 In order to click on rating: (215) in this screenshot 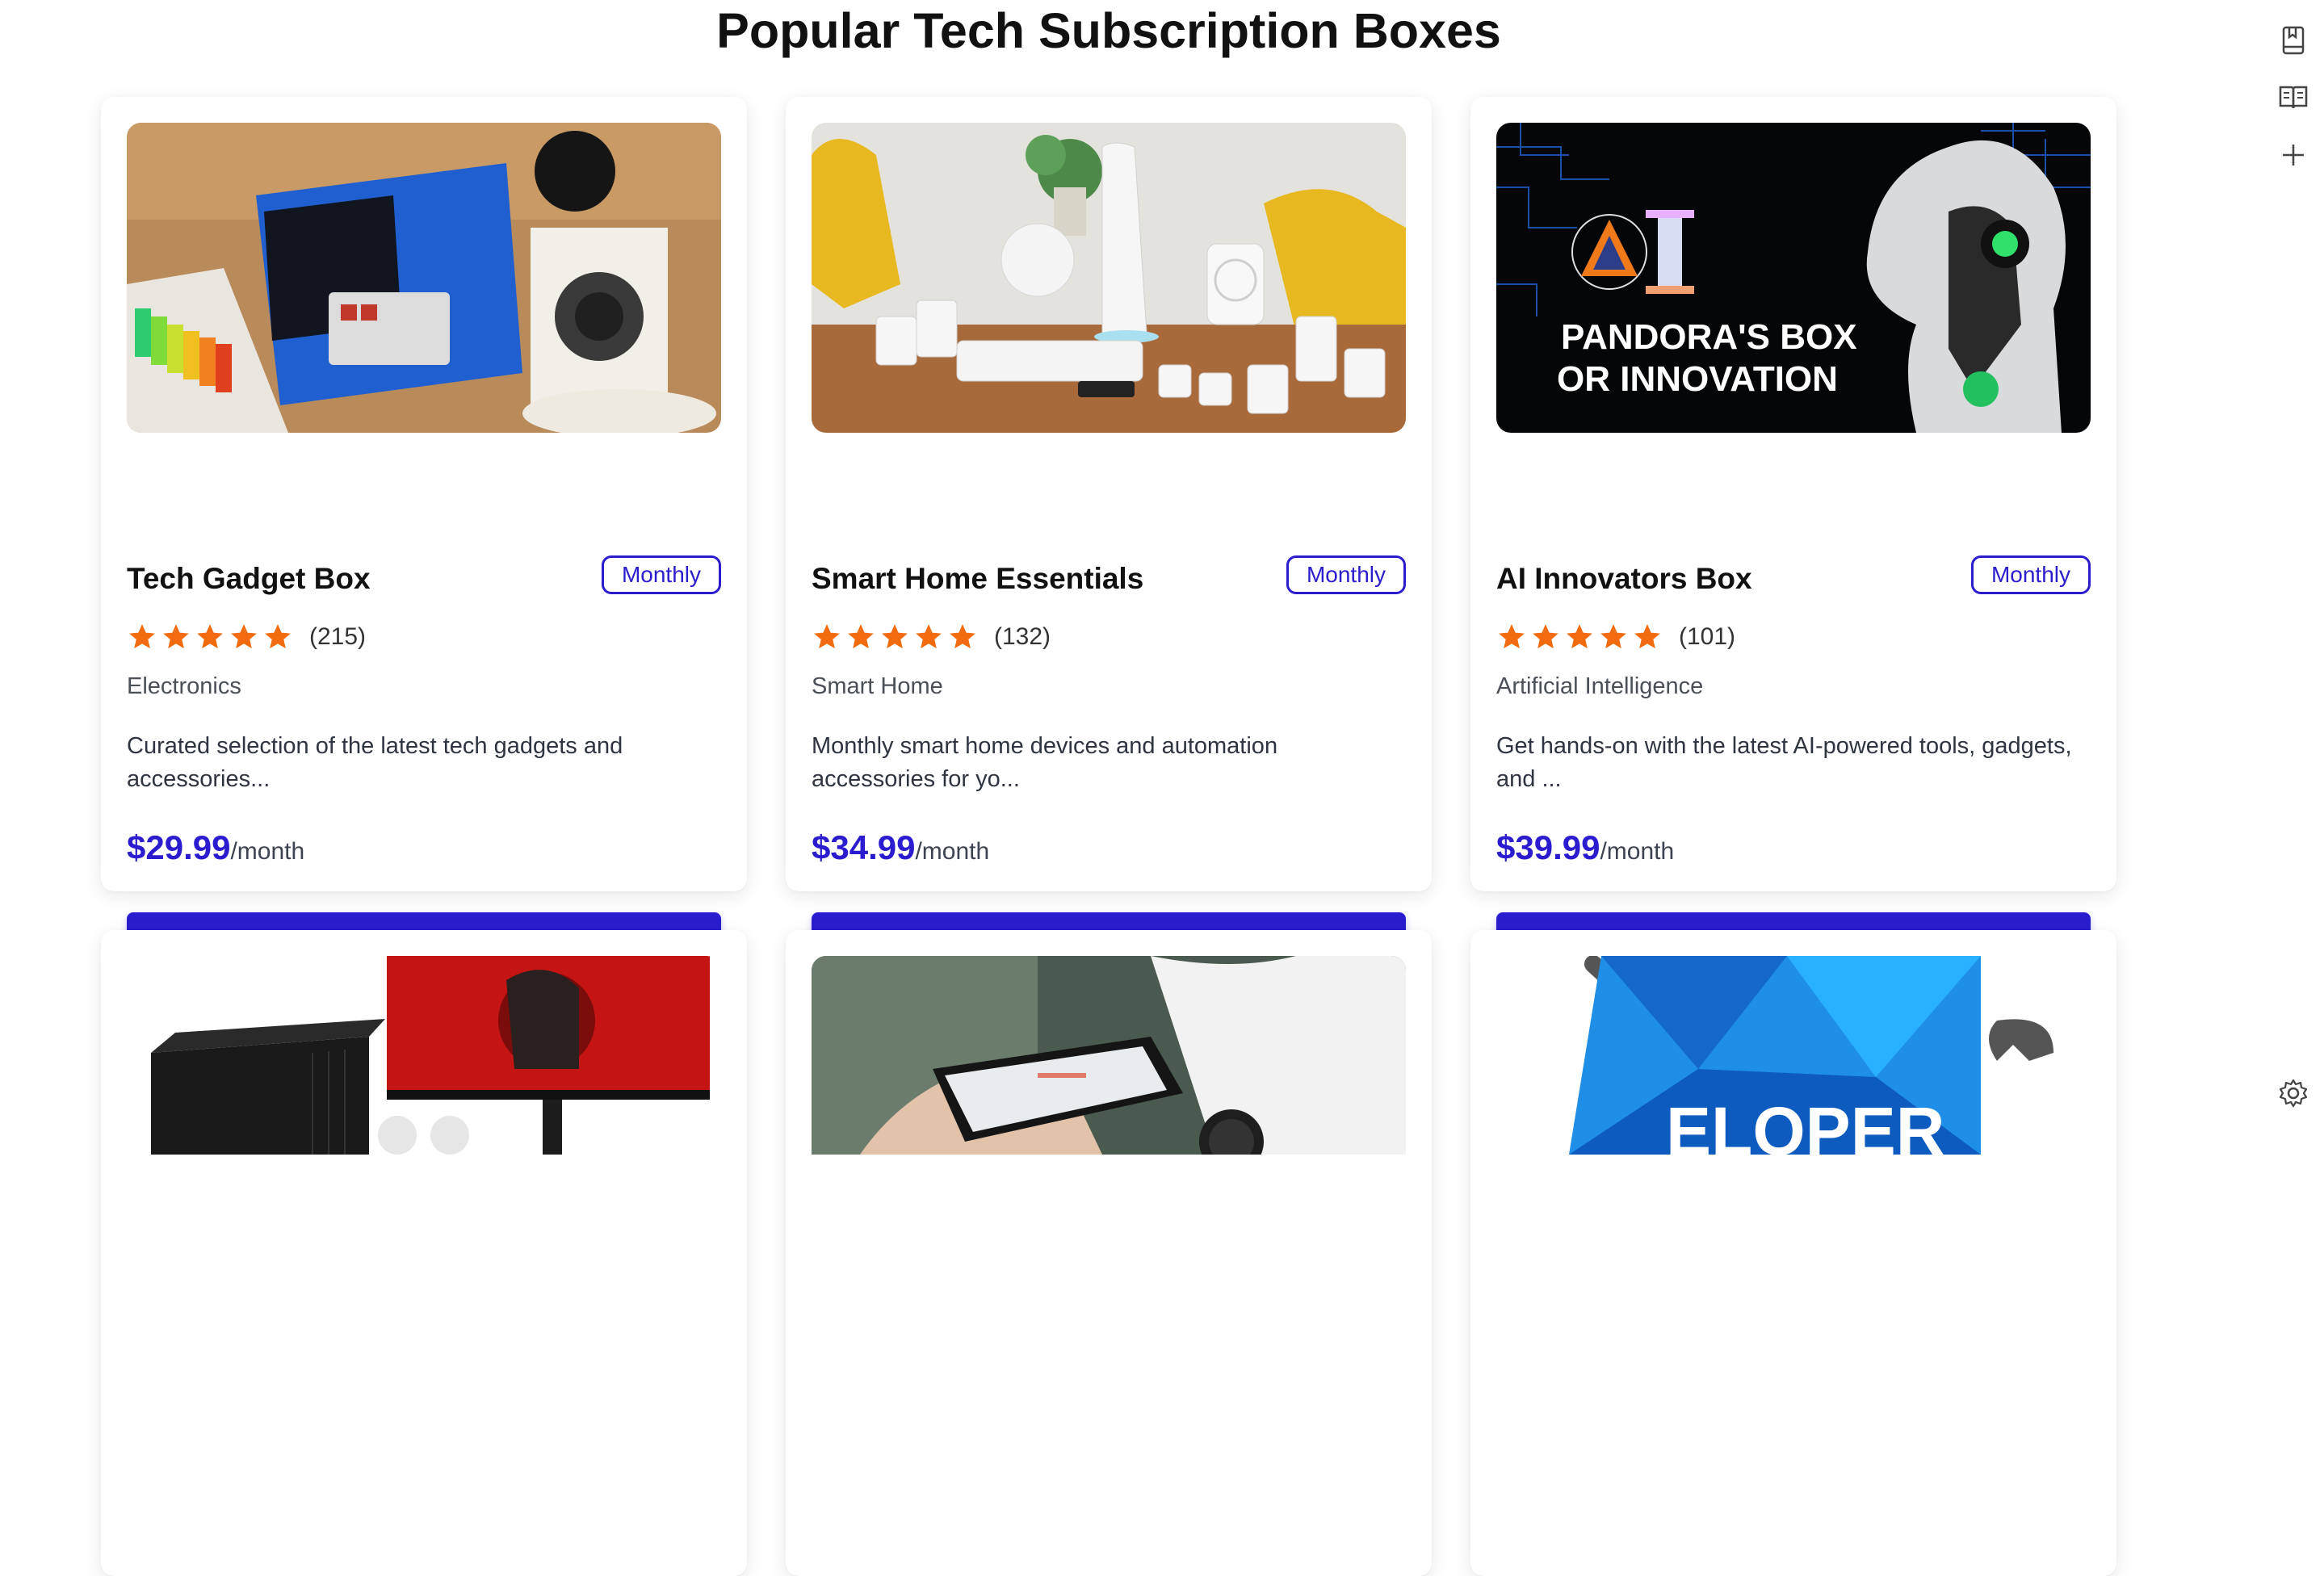, I will do `click(246, 637)`.